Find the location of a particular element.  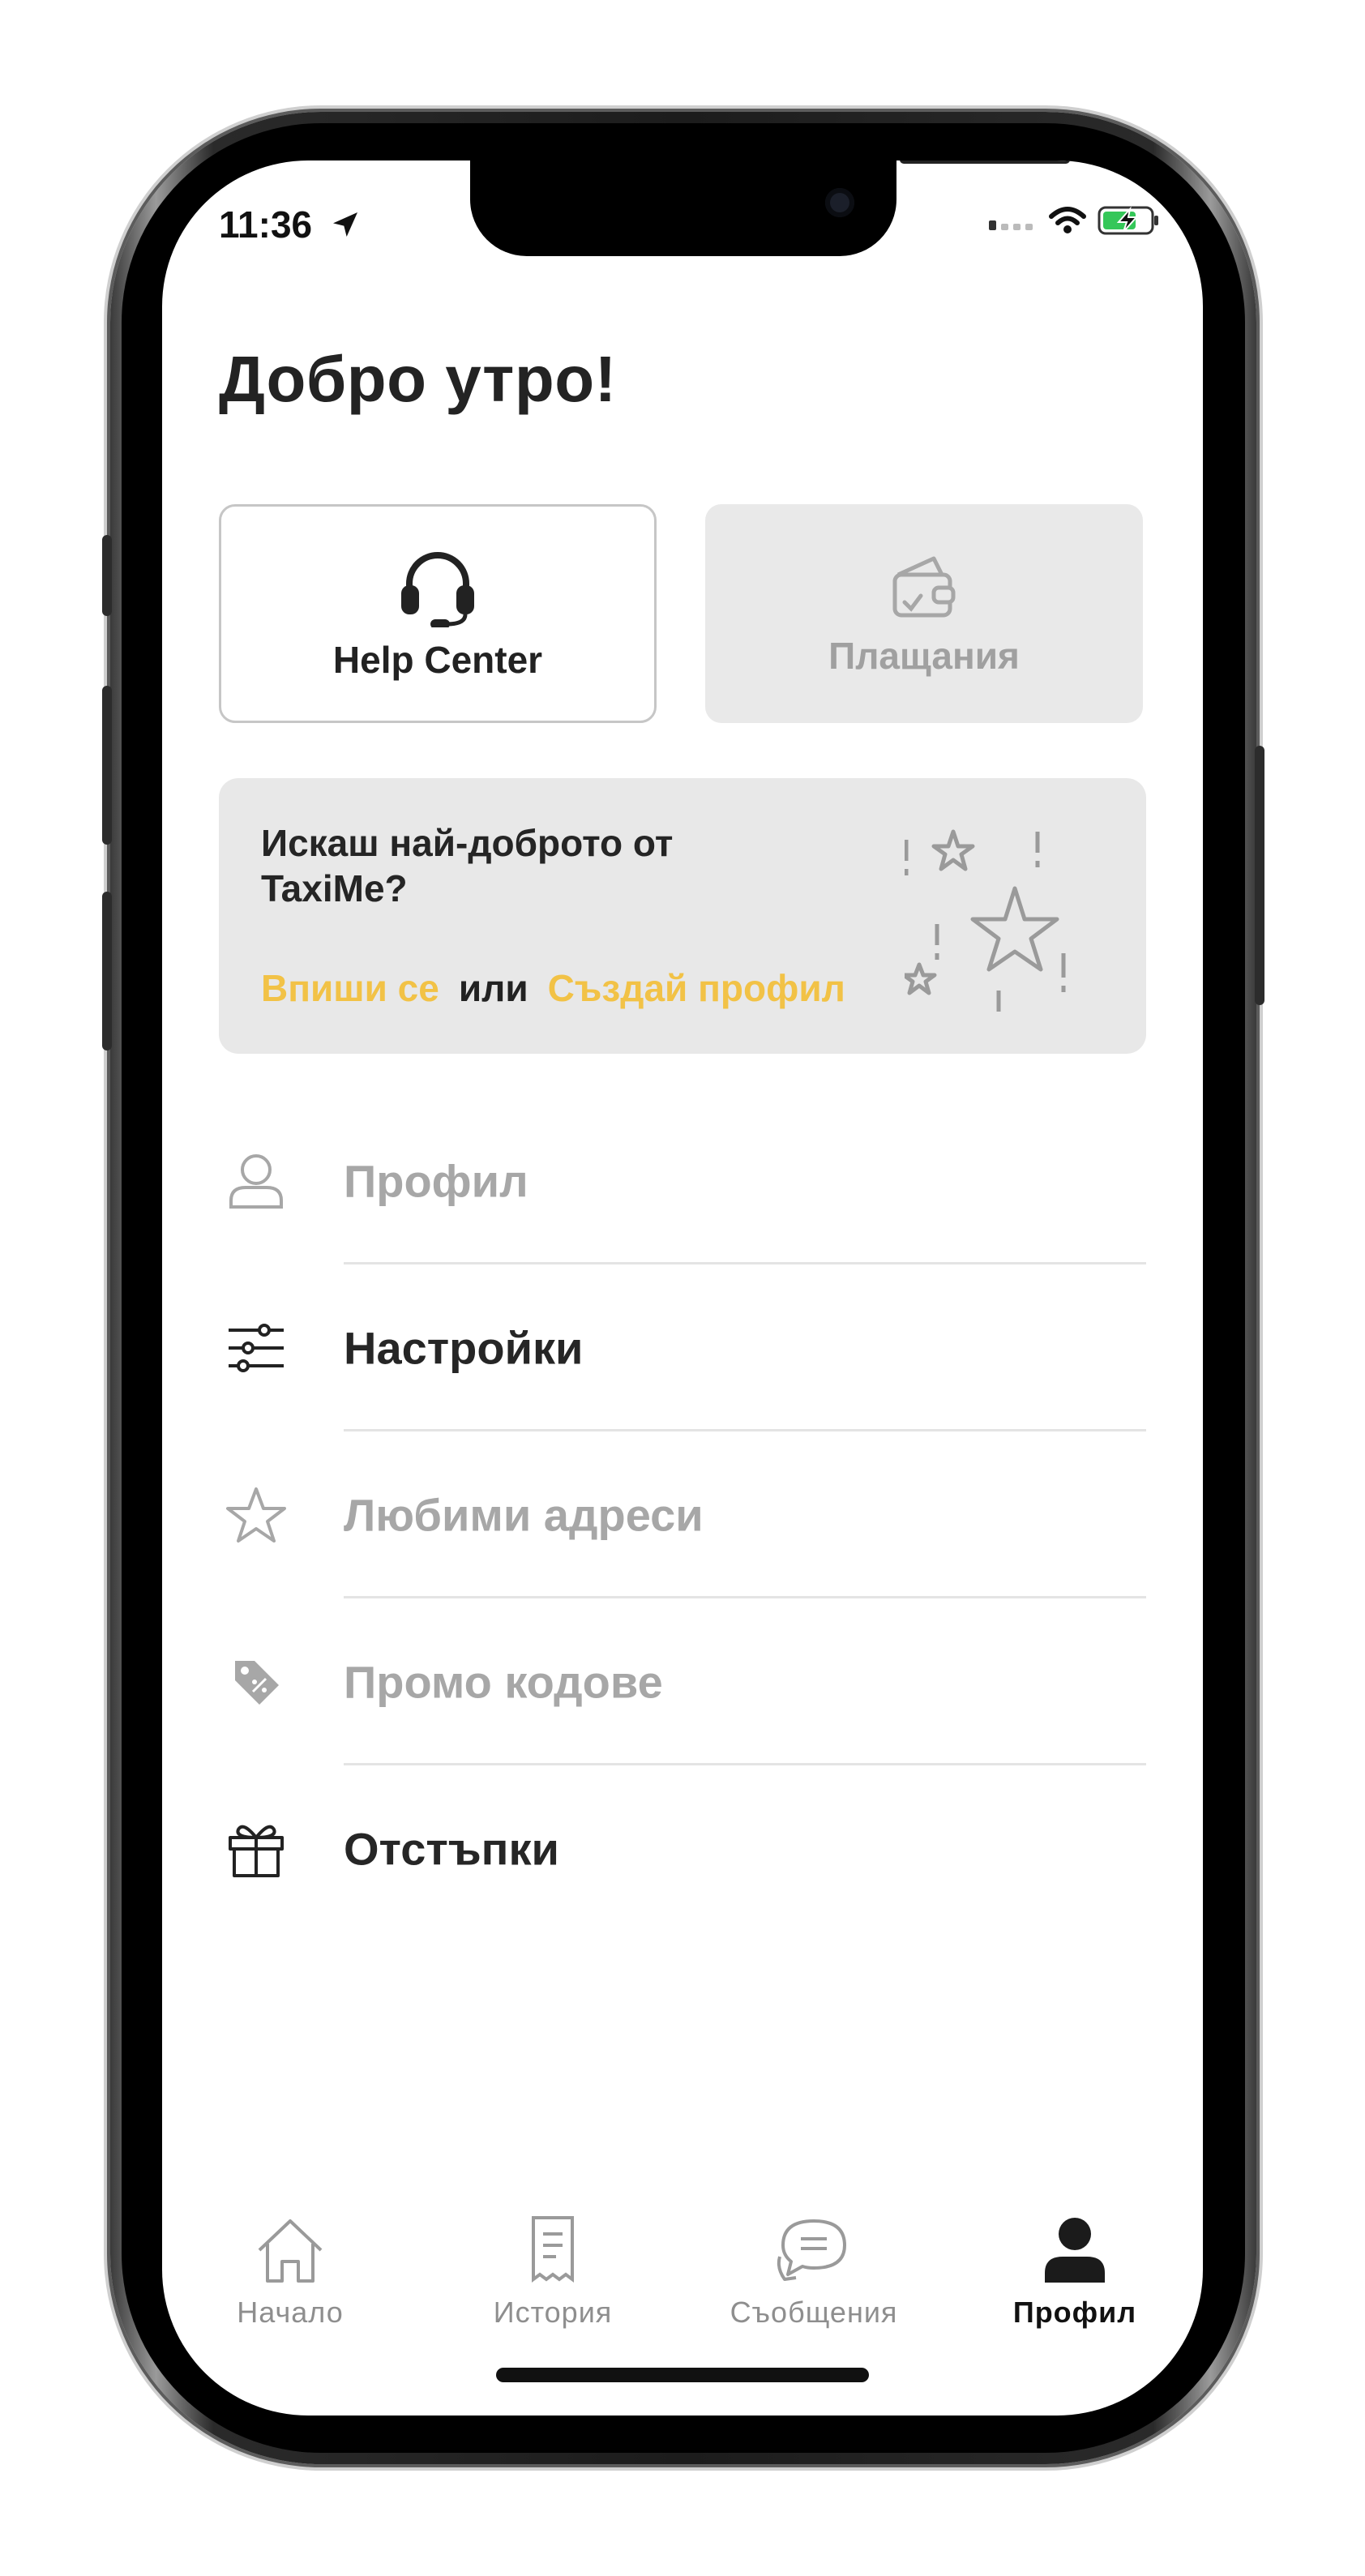

menu-item-label: Профил is located at coordinates (436, 1181).